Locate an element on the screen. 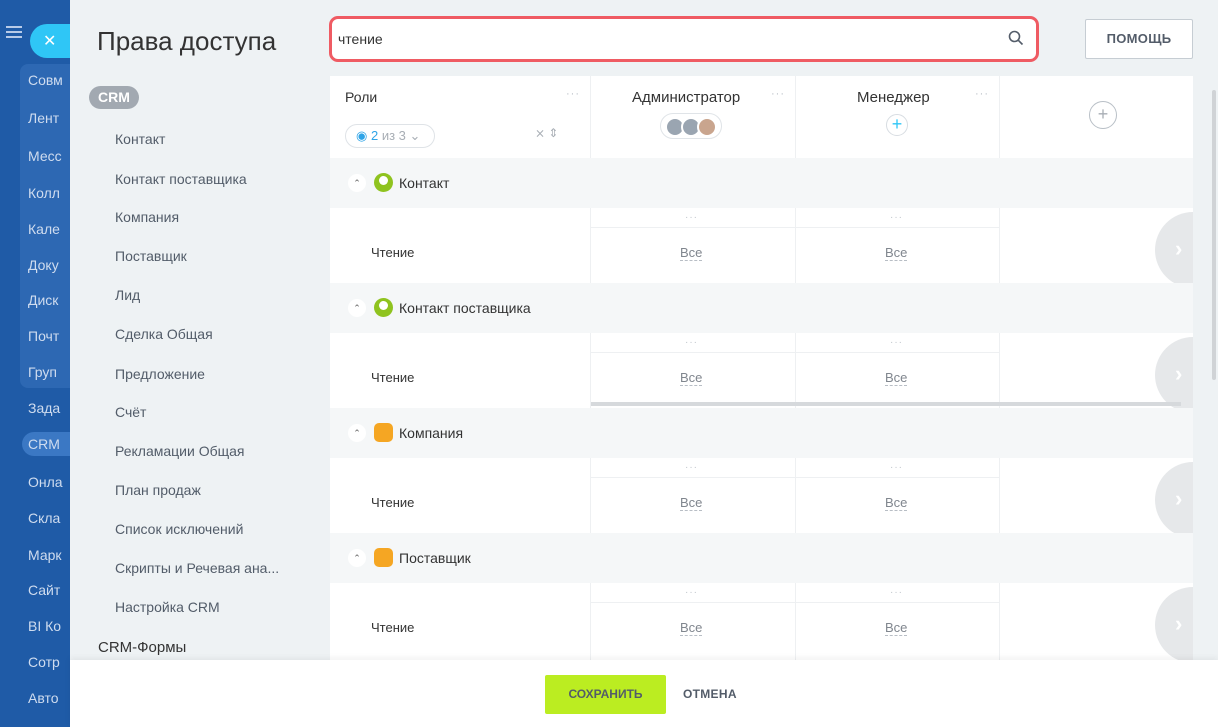  menu-item: Список исключений is located at coordinates (179, 529).